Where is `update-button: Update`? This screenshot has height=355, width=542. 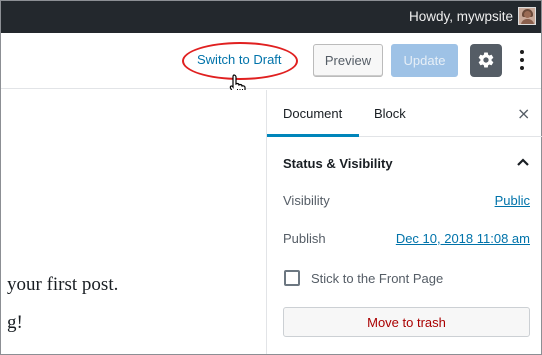 update-button: Update is located at coordinates (424, 60).